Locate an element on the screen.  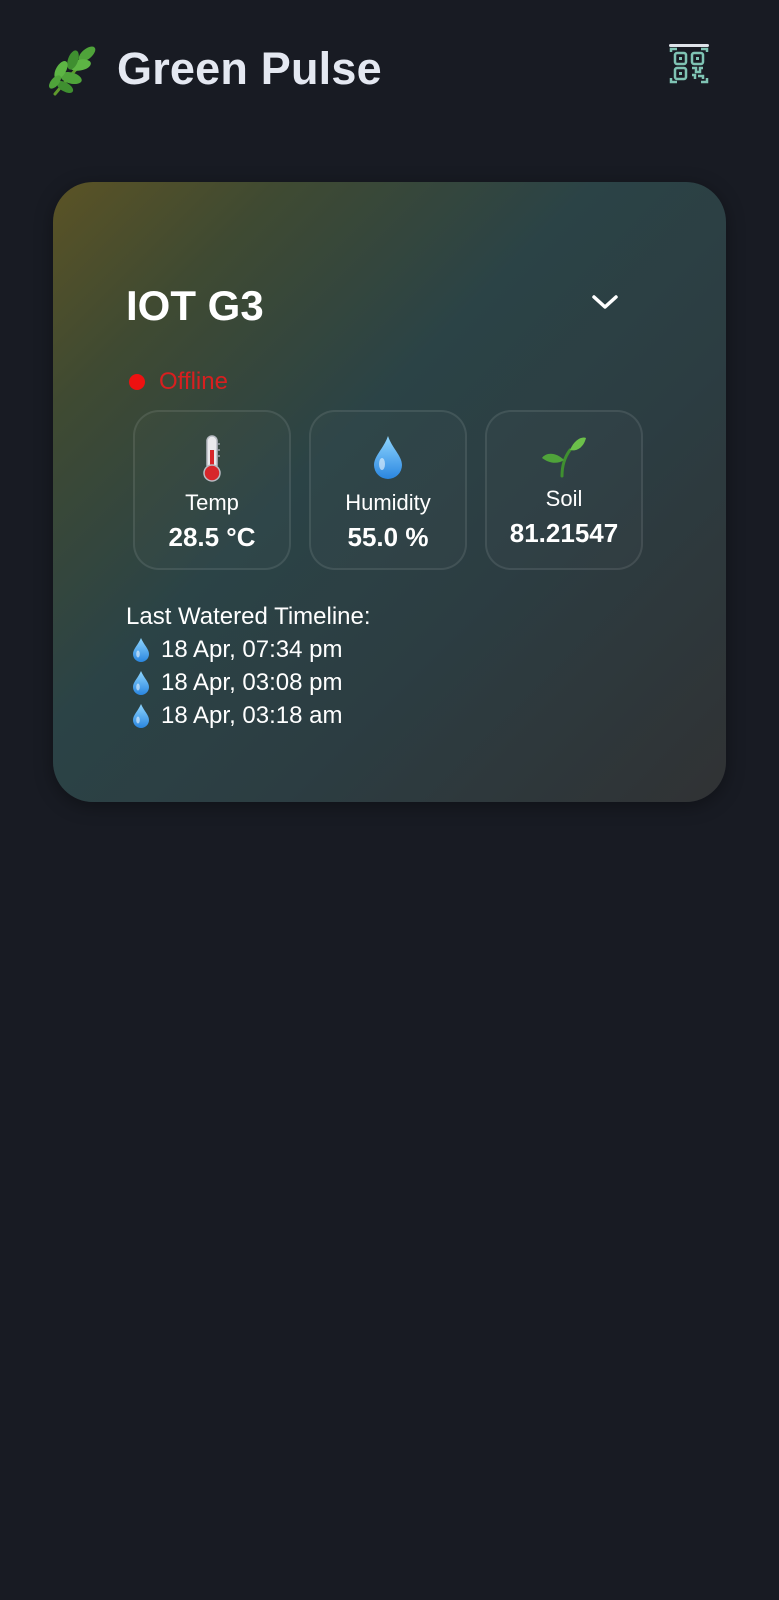
timeline-item: 18 Apr, 03:18 am is located at coordinates (248, 715).